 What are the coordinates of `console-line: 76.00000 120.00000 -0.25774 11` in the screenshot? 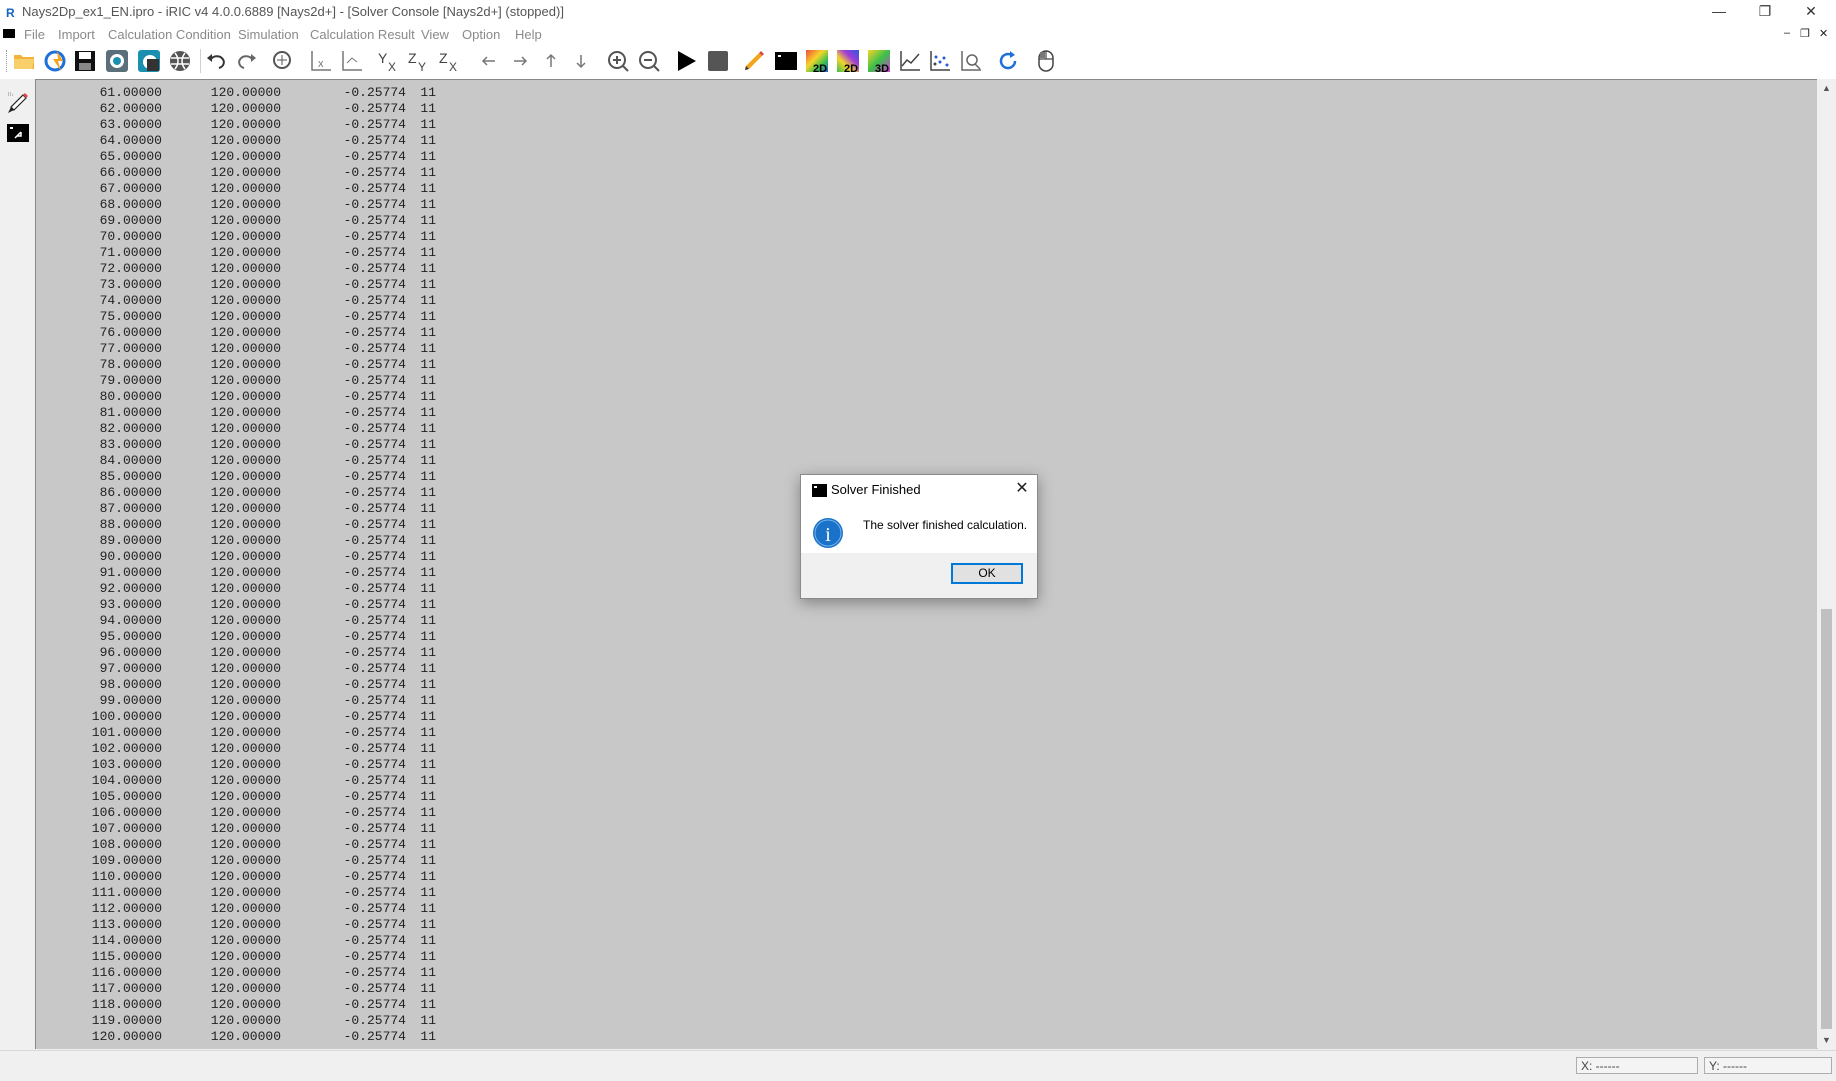 It's located at (246, 333).